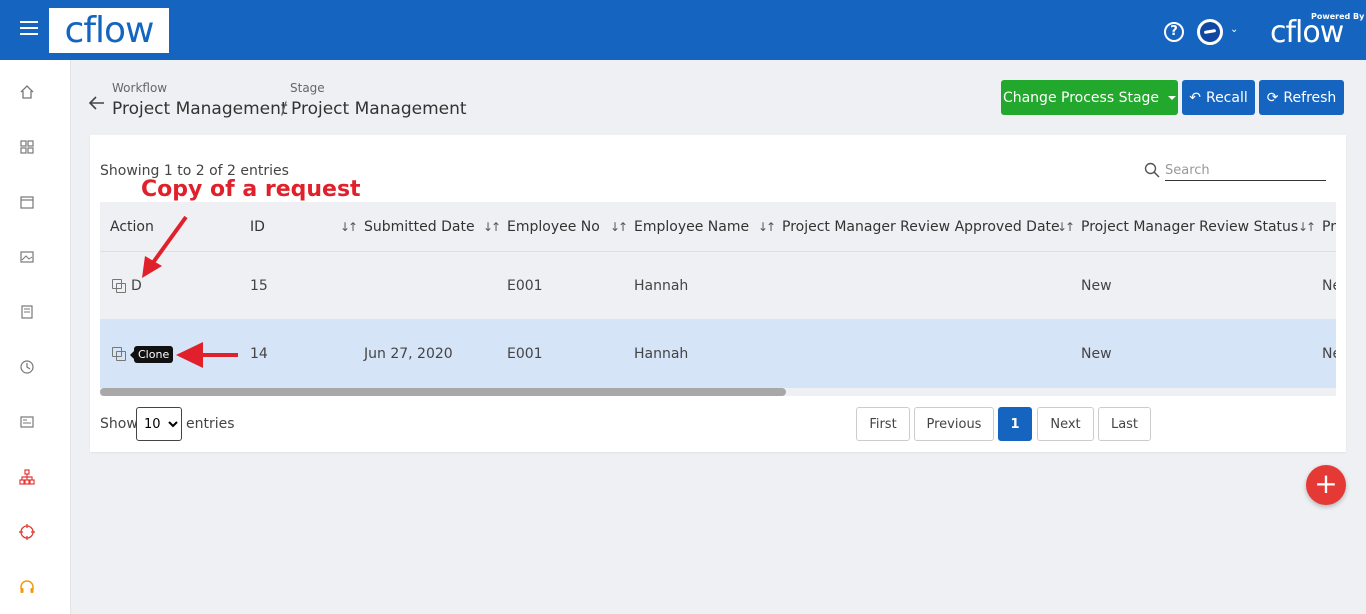 This screenshot has height=614, width=1366. What do you see at coordinates (27, 202) in the screenshot?
I see `calendar-icon` at bounding box center [27, 202].